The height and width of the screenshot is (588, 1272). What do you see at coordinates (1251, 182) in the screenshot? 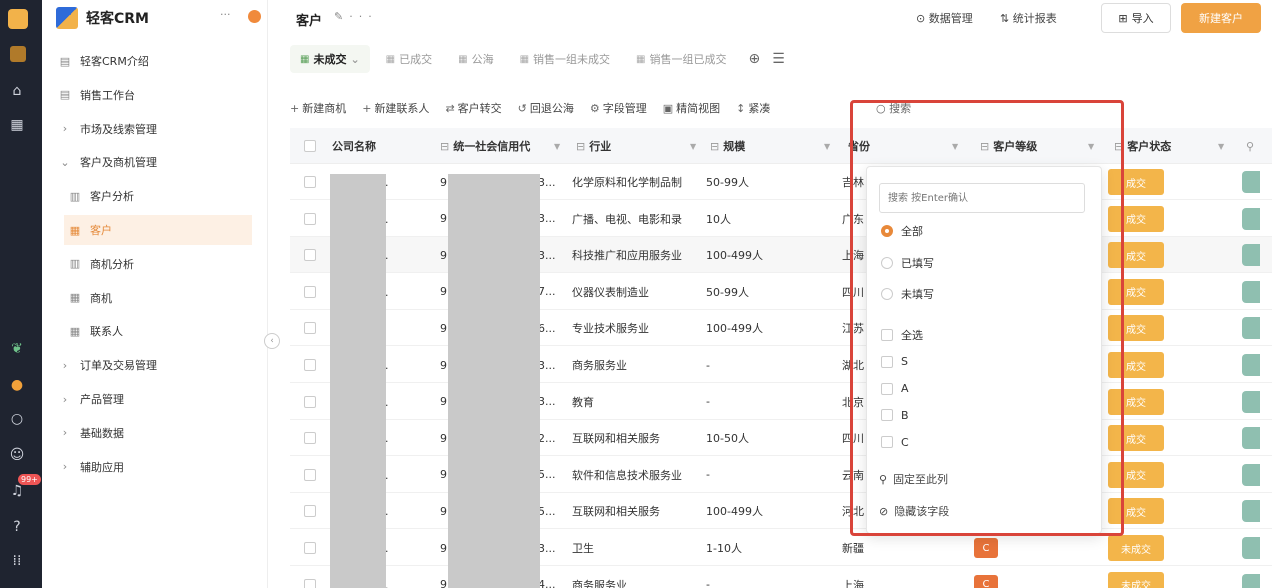
I see `owner-avatar` at bounding box center [1251, 182].